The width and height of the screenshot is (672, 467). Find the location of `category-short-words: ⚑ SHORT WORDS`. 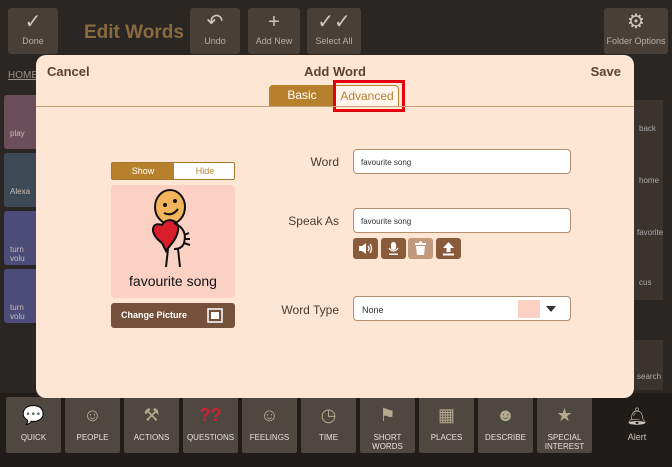

category-short-words: ⚑ SHORT WORDS is located at coordinates (387, 425).